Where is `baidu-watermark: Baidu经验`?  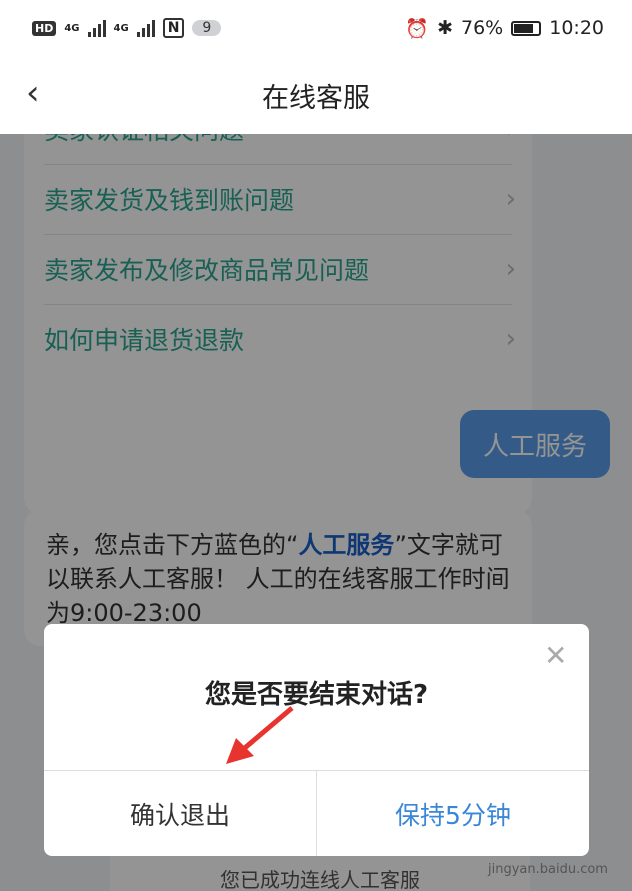 baidu-watermark: Baidu经验 is located at coordinates (530, 838).